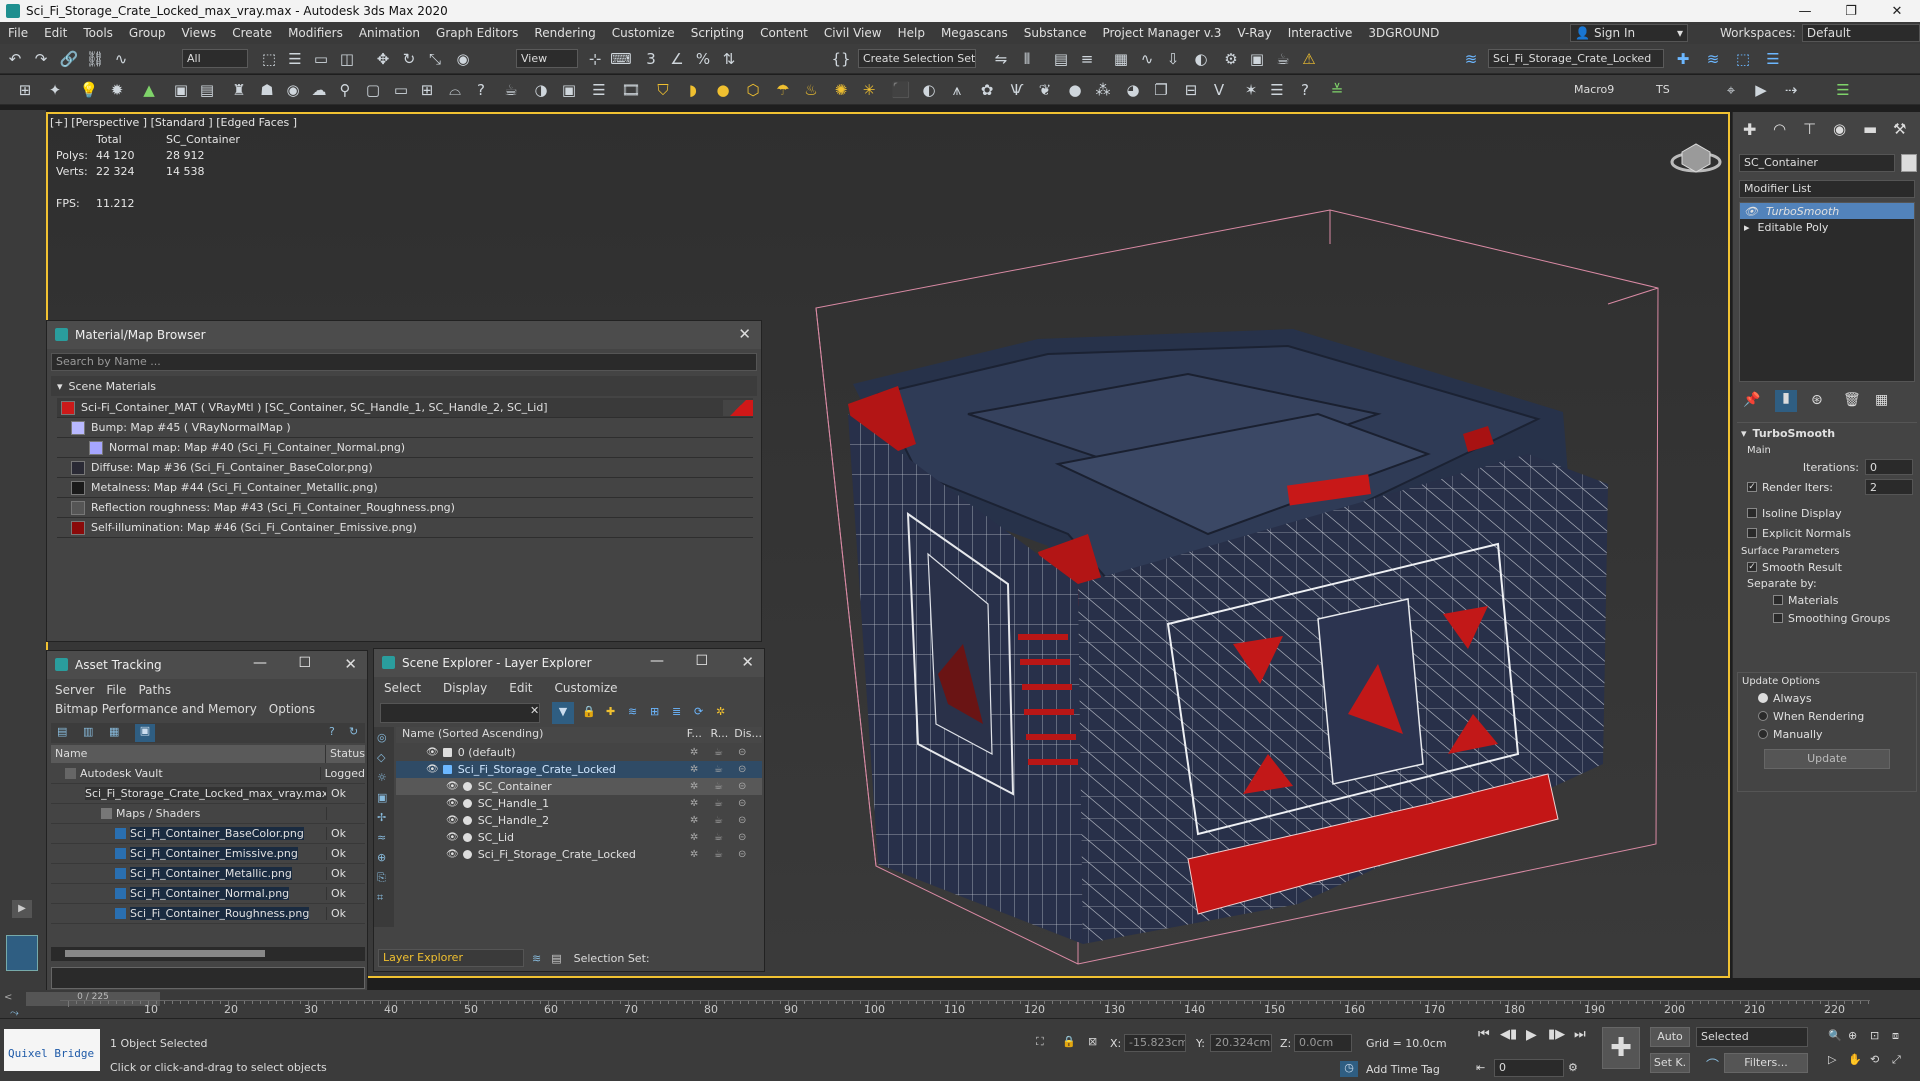  What do you see at coordinates (1257, 59) in the screenshot?
I see `rendered-frame-icon: ▣` at bounding box center [1257, 59].